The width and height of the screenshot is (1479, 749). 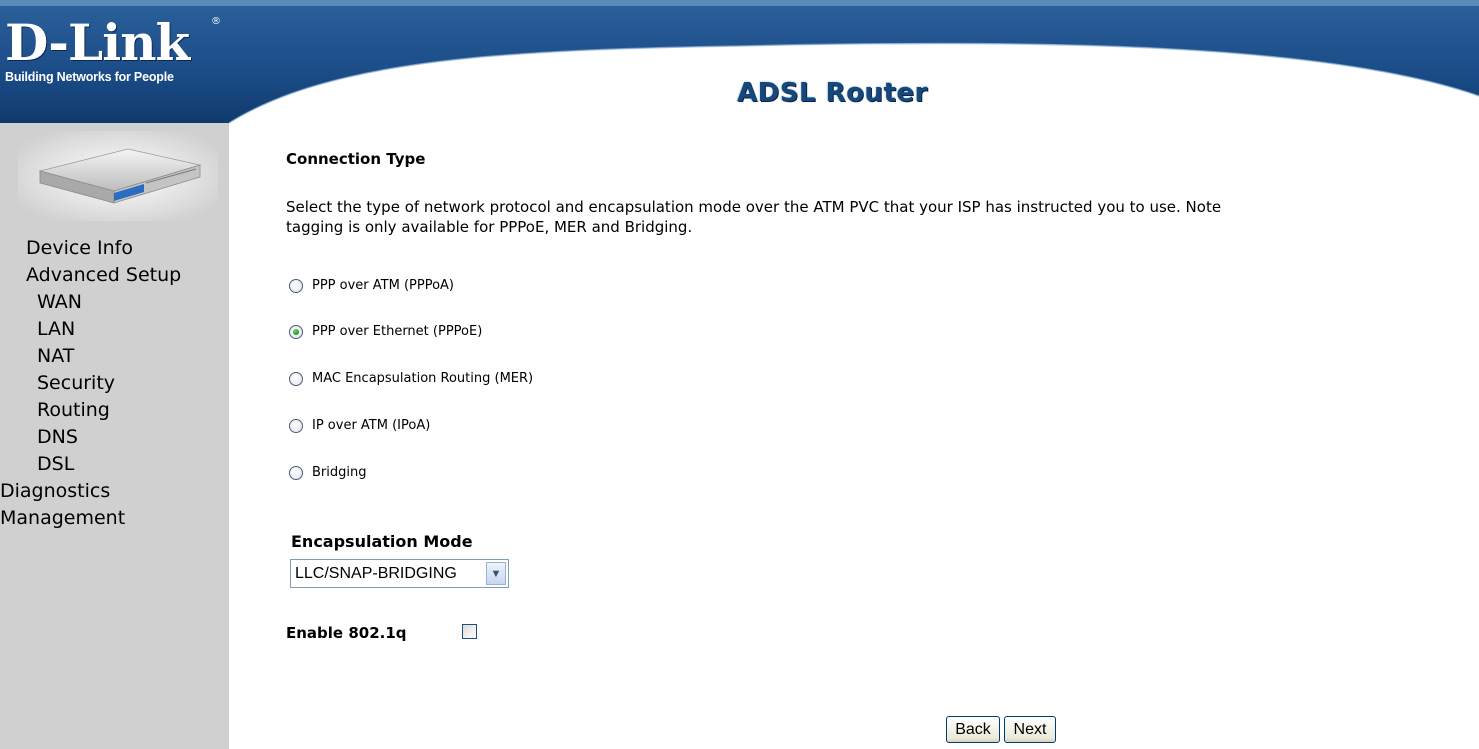 What do you see at coordinates (371, 425) in the screenshot?
I see `protocol-label: IP over ATM (IPoA)` at bounding box center [371, 425].